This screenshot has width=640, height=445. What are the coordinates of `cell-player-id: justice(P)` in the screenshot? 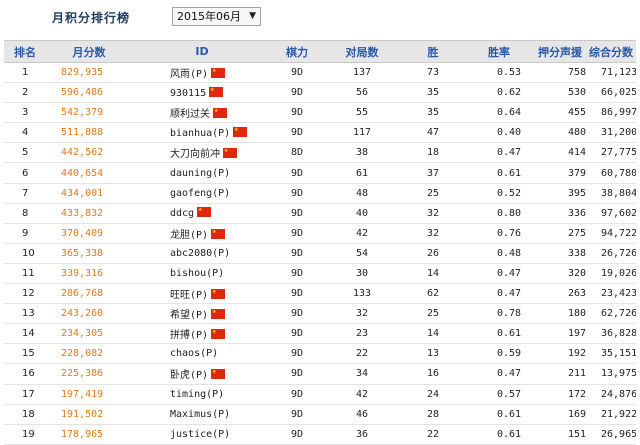 It's located at (202, 434).